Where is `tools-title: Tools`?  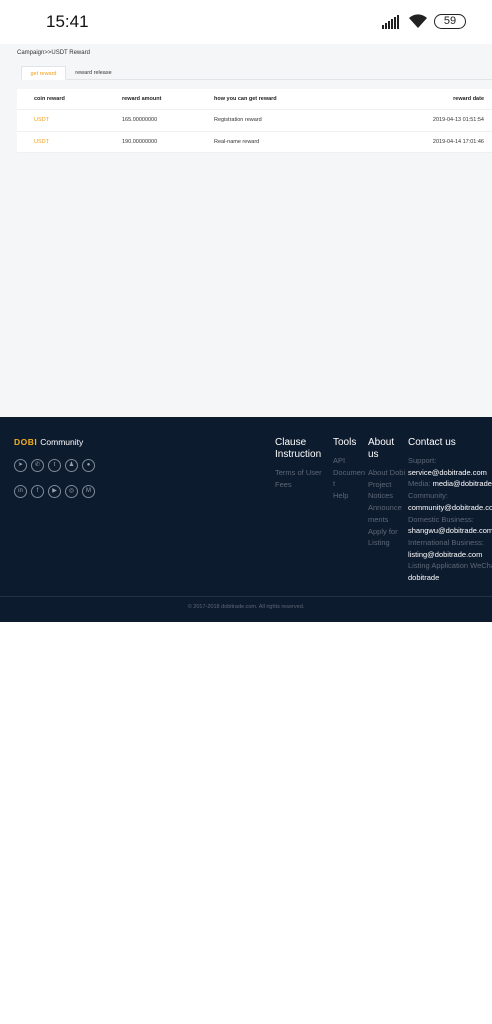
tools-title: Tools is located at coordinates (345, 442).